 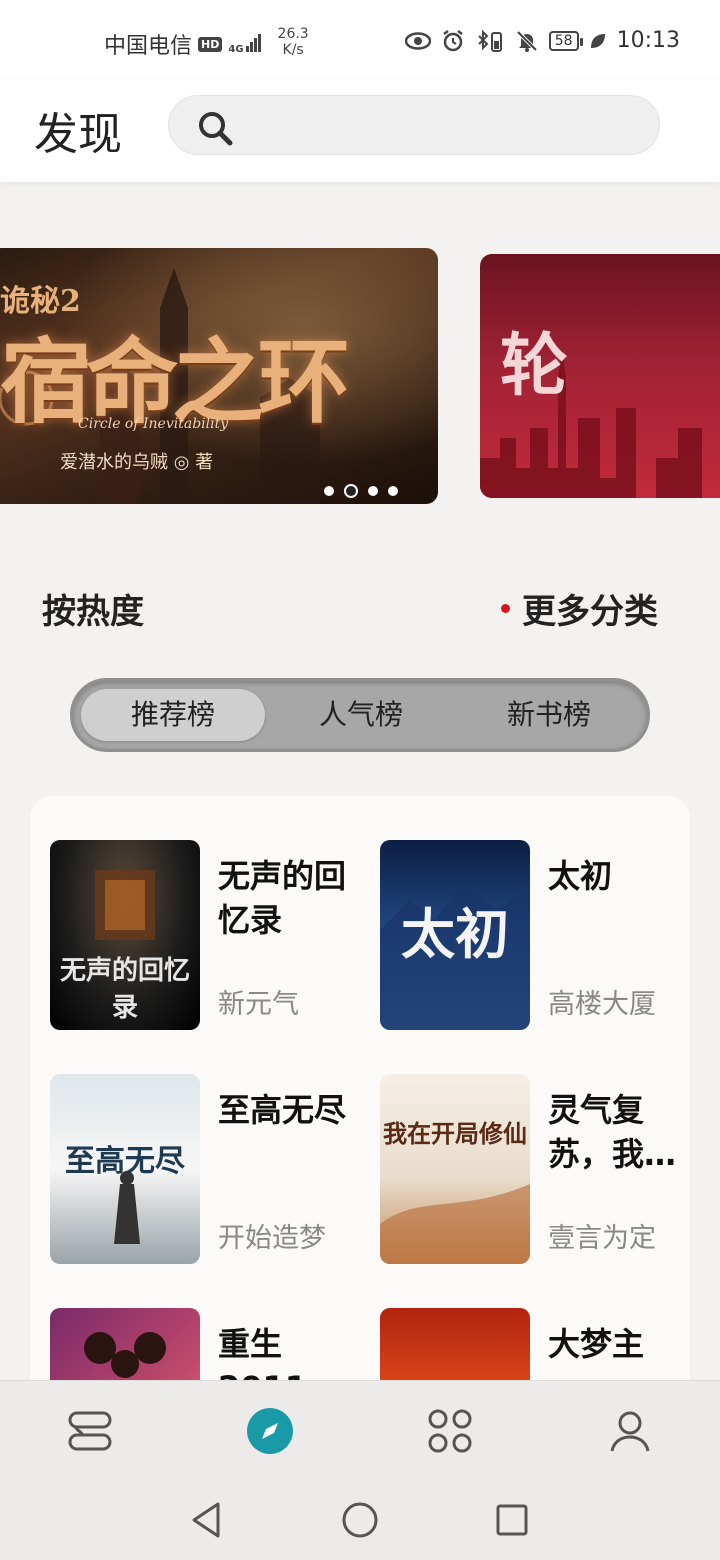 I want to click on book-author: 开始造梦, so click(x=272, y=1238).